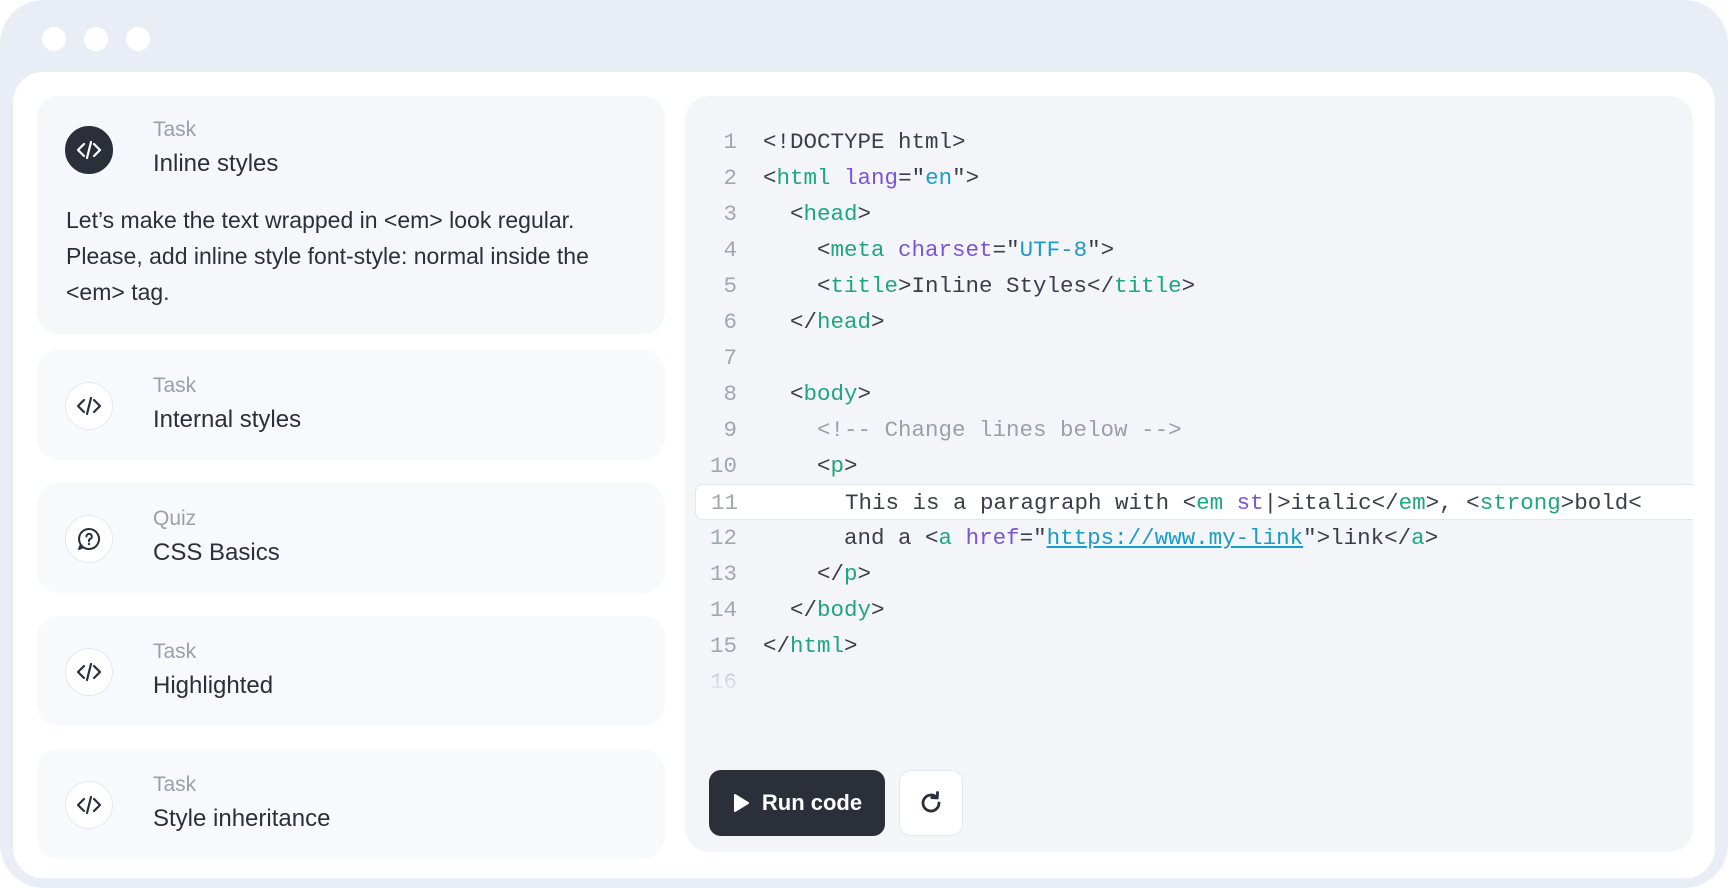  I want to click on code-line: 3 <head>, so click(1189, 214).